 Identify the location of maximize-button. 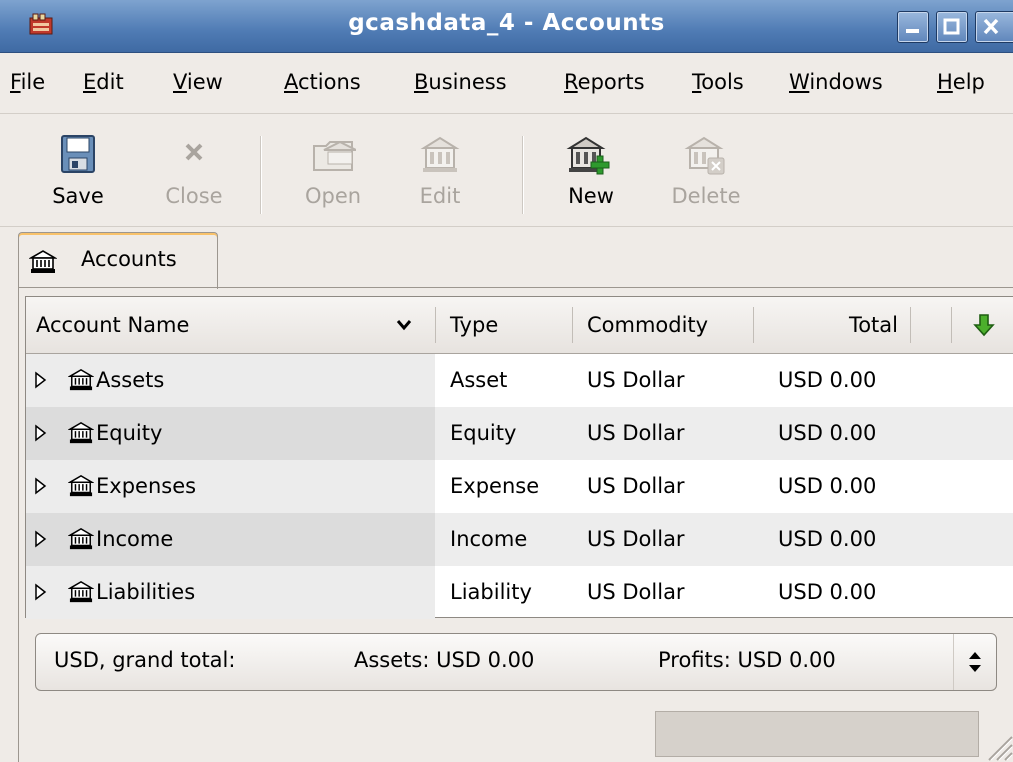
(952, 27).